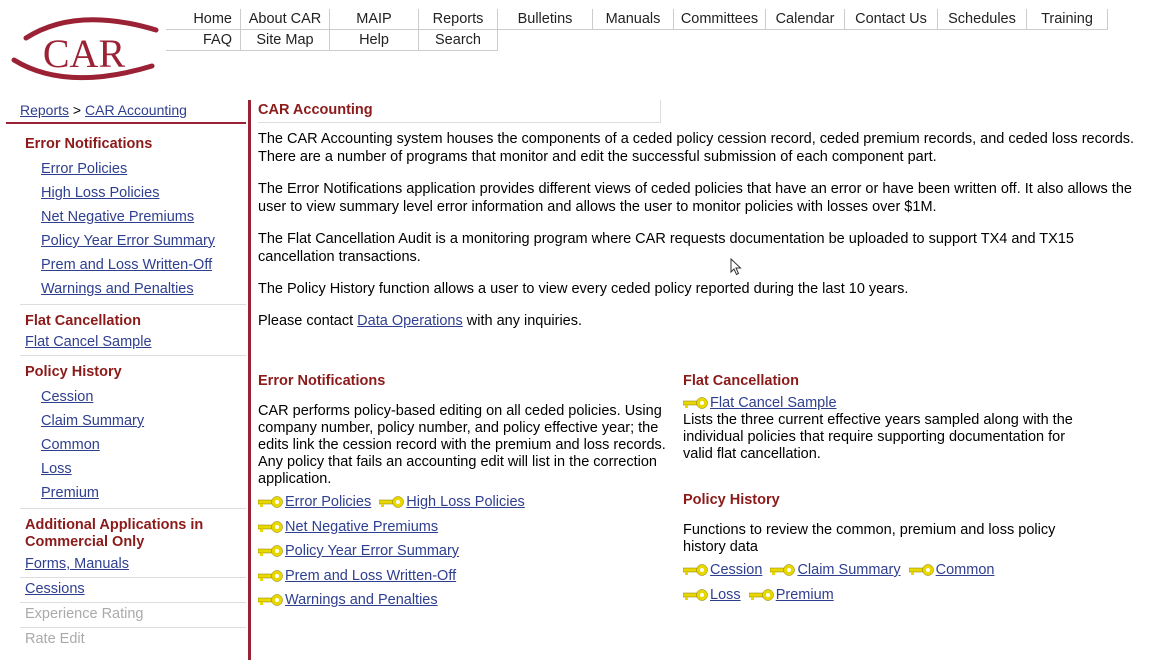  What do you see at coordinates (249, 380) in the screenshot?
I see `sidebar-divider` at bounding box center [249, 380].